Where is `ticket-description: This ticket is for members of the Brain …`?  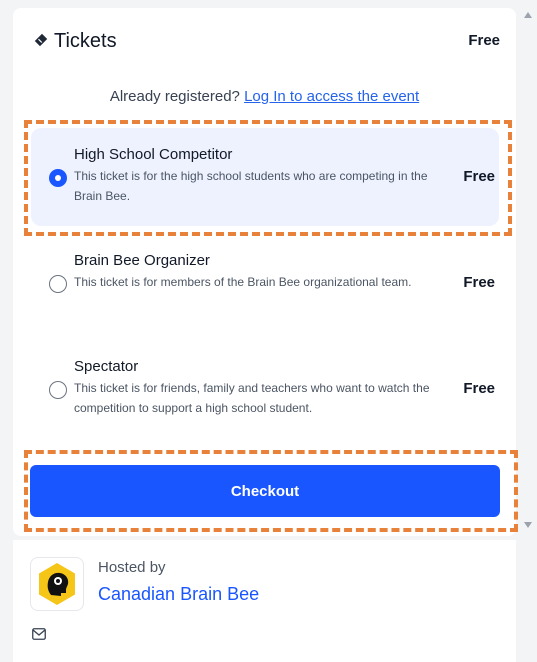
ticket-description: This ticket is for members of the Brain … is located at coordinates (243, 282).